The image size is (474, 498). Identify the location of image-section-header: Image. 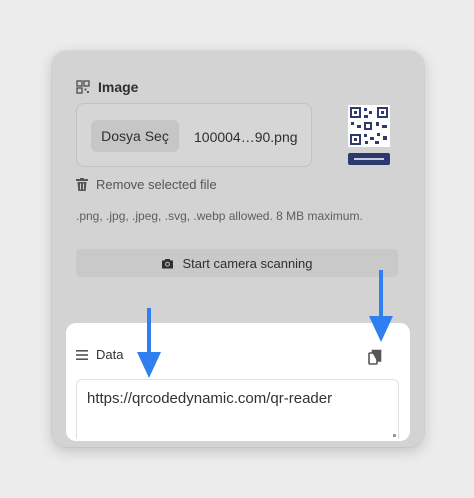
(107, 87).